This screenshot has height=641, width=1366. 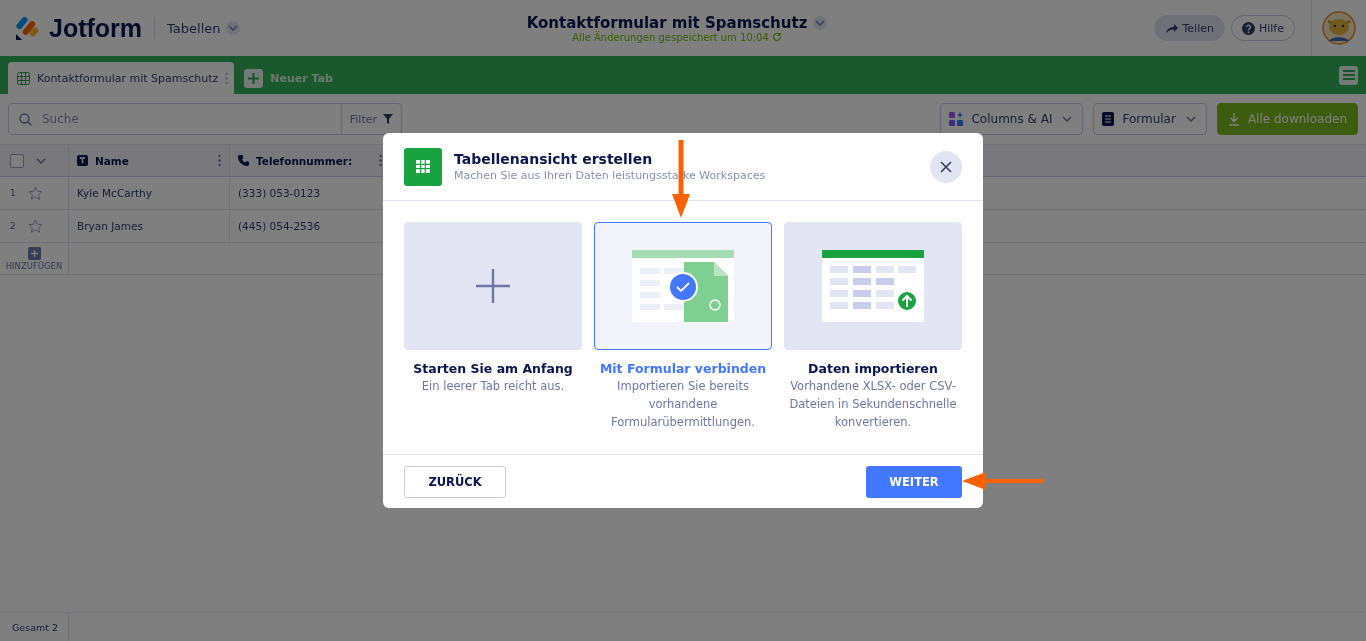 What do you see at coordinates (554, 159) in the screenshot?
I see `dialog-title: Tabellenansicht erstellen` at bounding box center [554, 159].